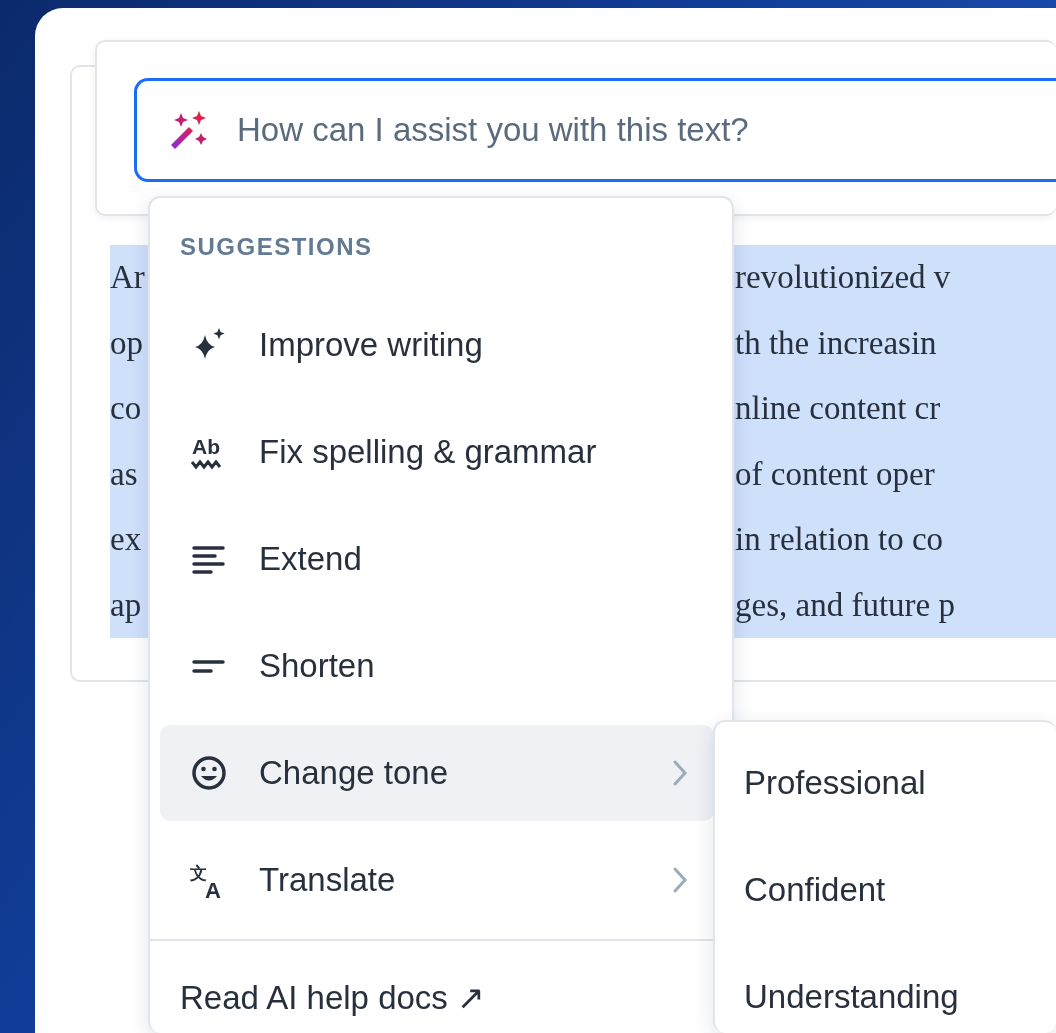  What do you see at coordinates (127, 277) in the screenshot?
I see `document-text-fragment: Ar` at bounding box center [127, 277].